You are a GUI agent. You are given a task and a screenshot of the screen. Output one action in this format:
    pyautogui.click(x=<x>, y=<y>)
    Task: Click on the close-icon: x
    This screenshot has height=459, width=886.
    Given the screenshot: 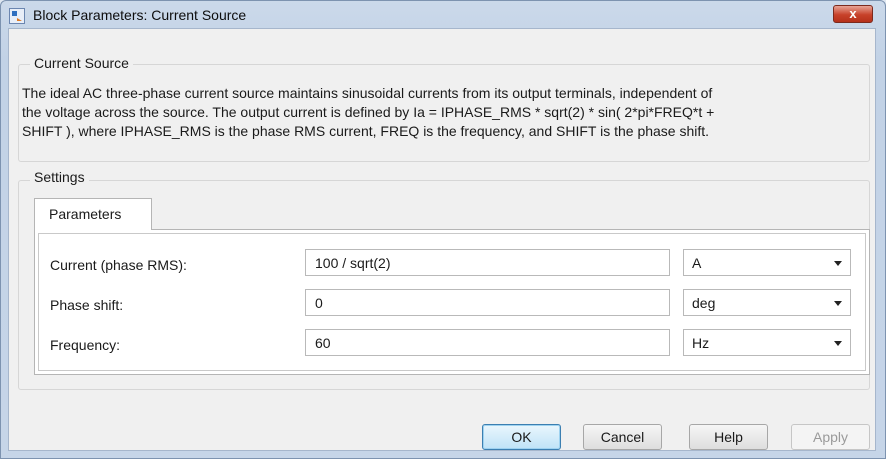 What is the action you would take?
    pyautogui.click(x=853, y=13)
    